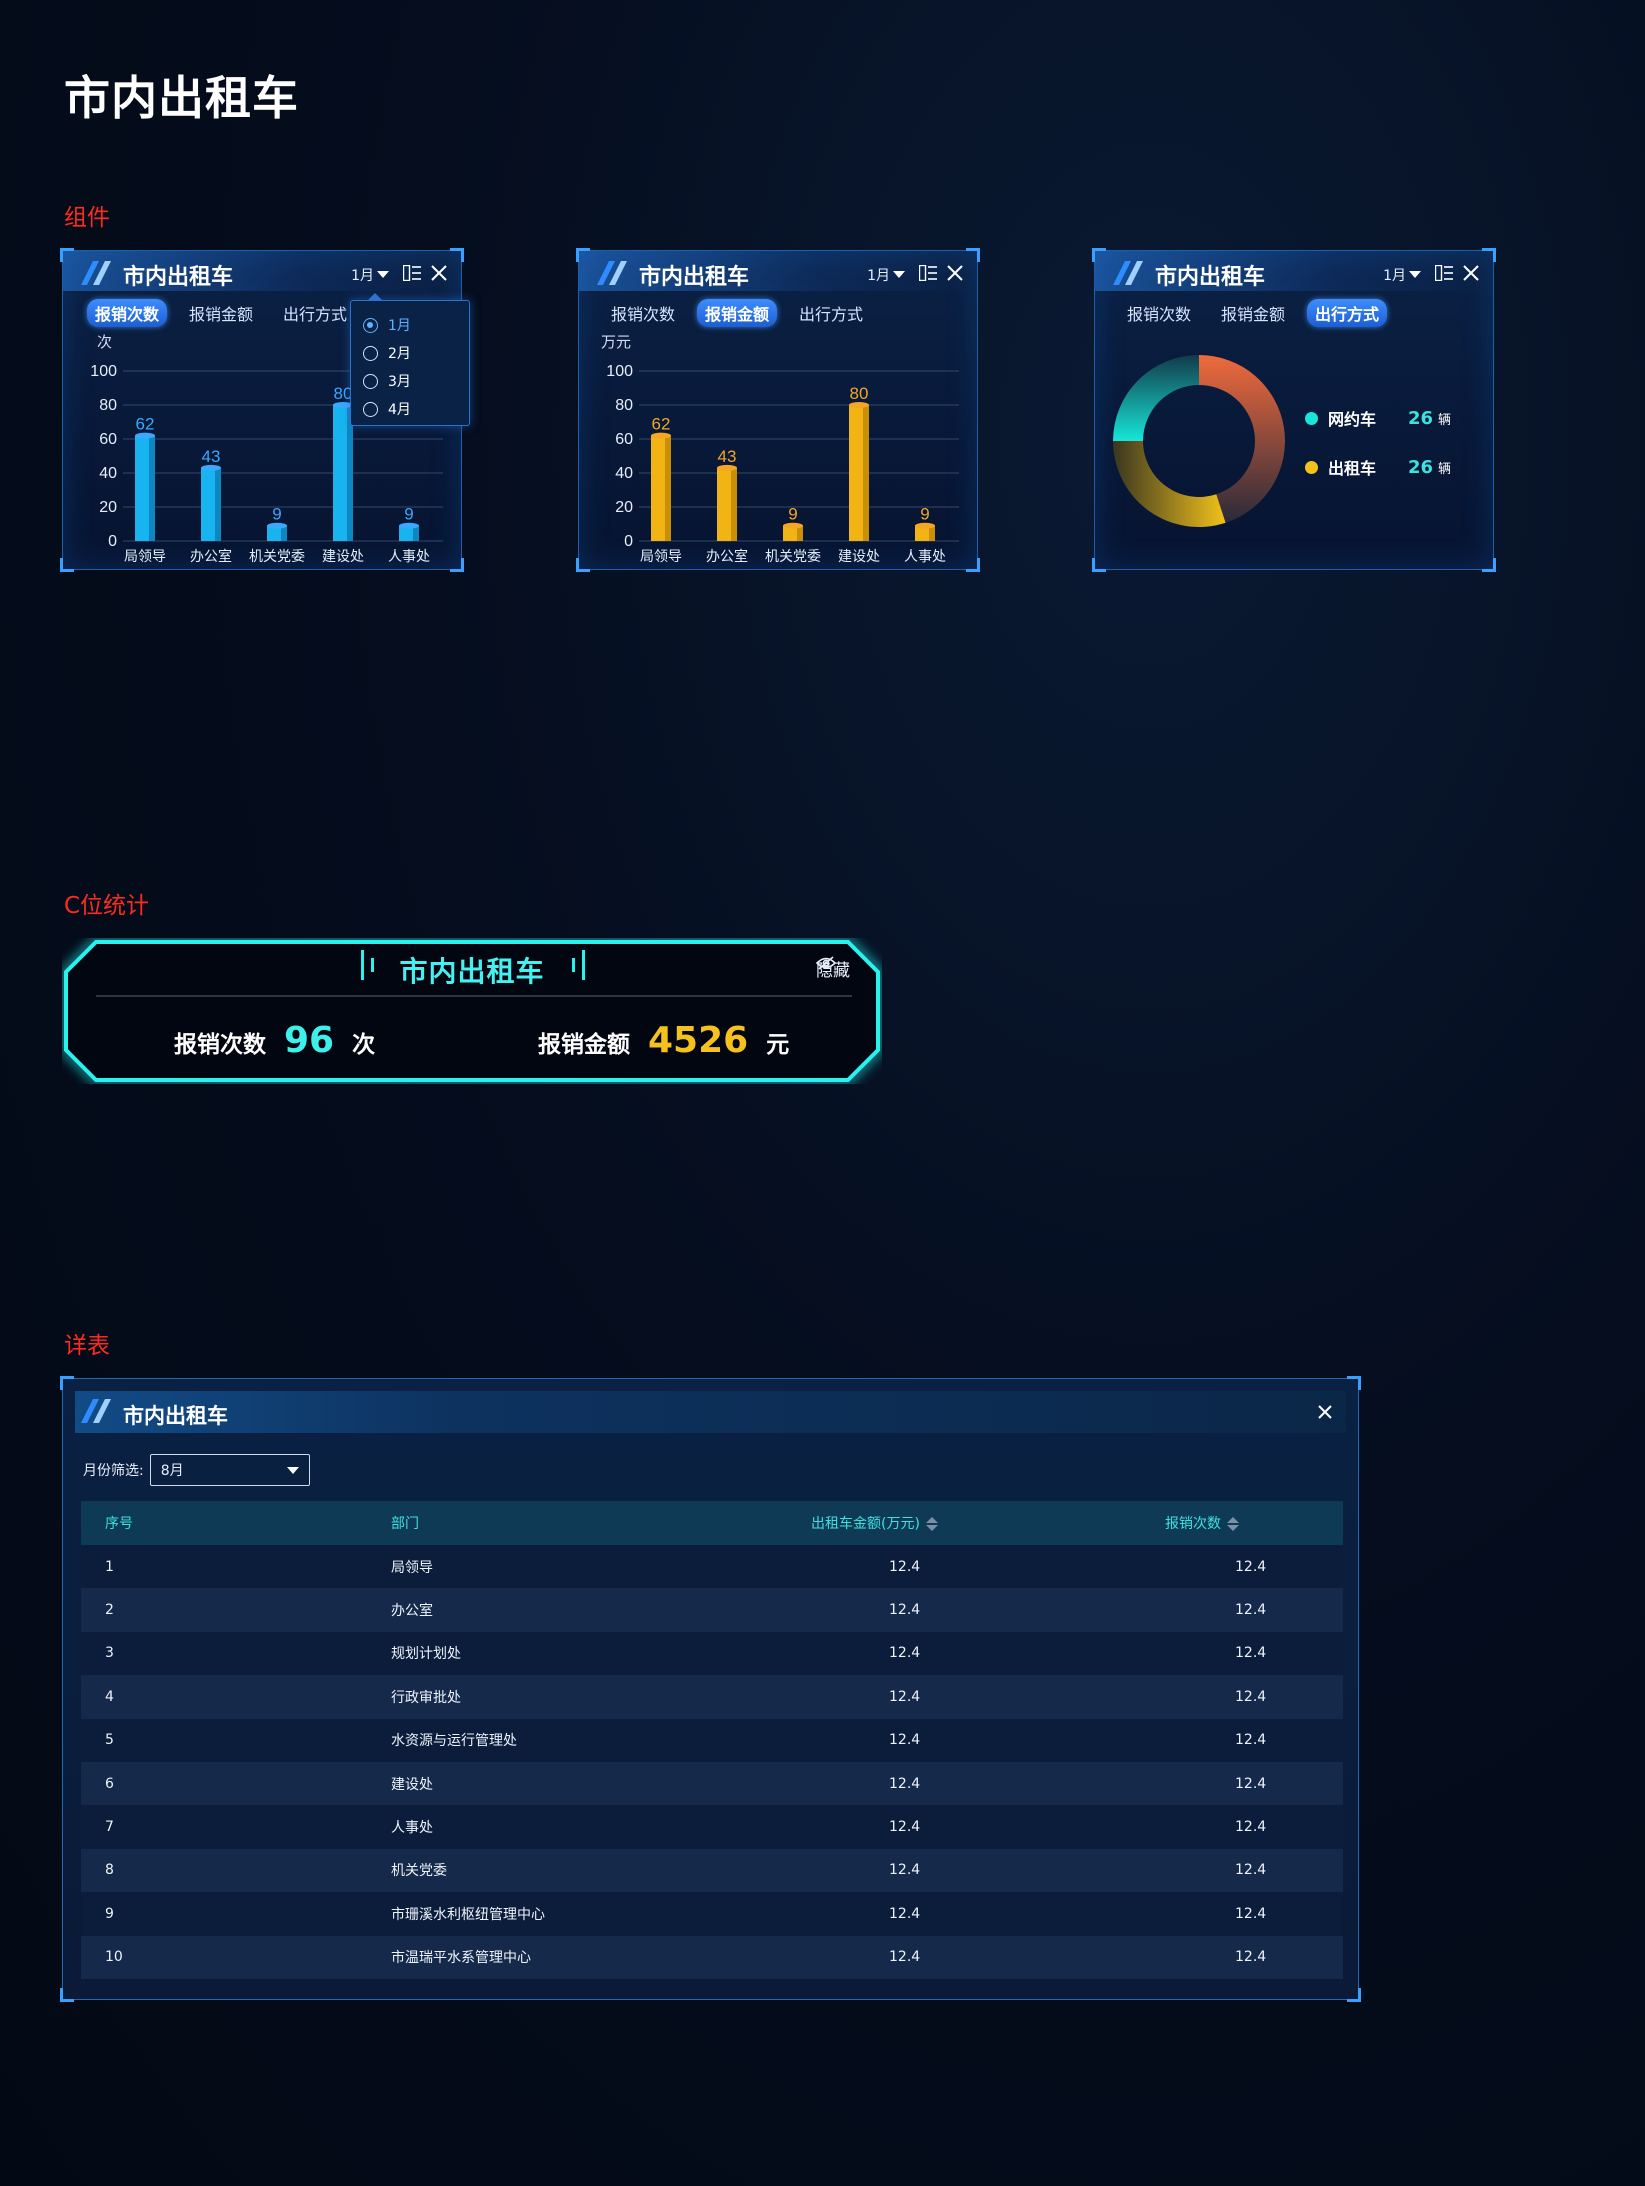 Image resolution: width=1645 pixels, height=2186 pixels. I want to click on cell-department: 机关党委, so click(419, 1871).